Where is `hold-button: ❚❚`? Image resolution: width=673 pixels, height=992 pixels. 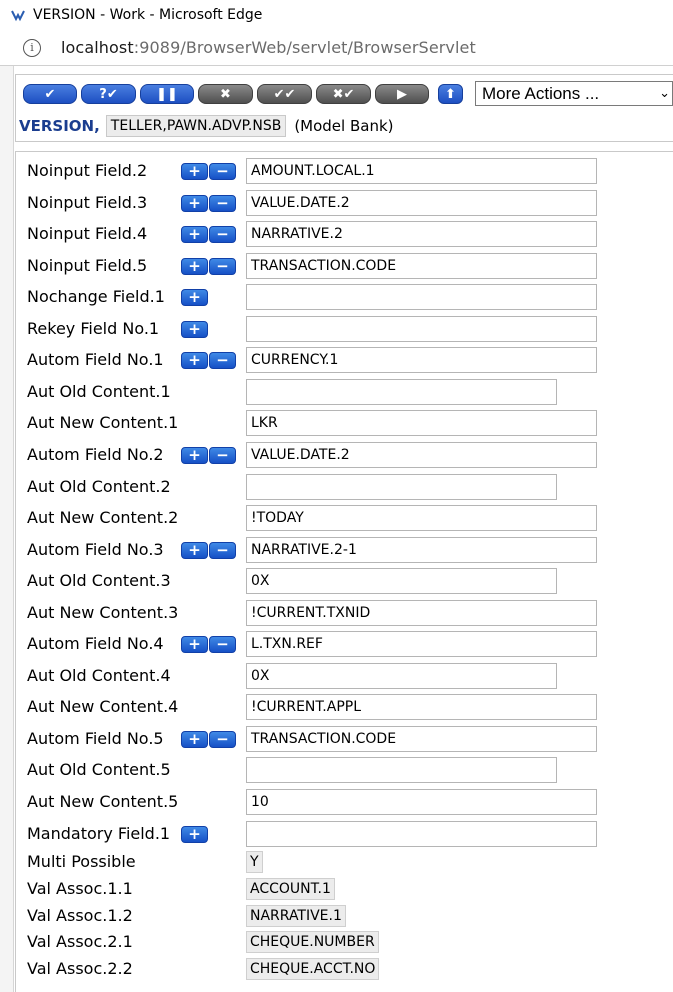
hold-button: ❚❚ is located at coordinates (167, 94).